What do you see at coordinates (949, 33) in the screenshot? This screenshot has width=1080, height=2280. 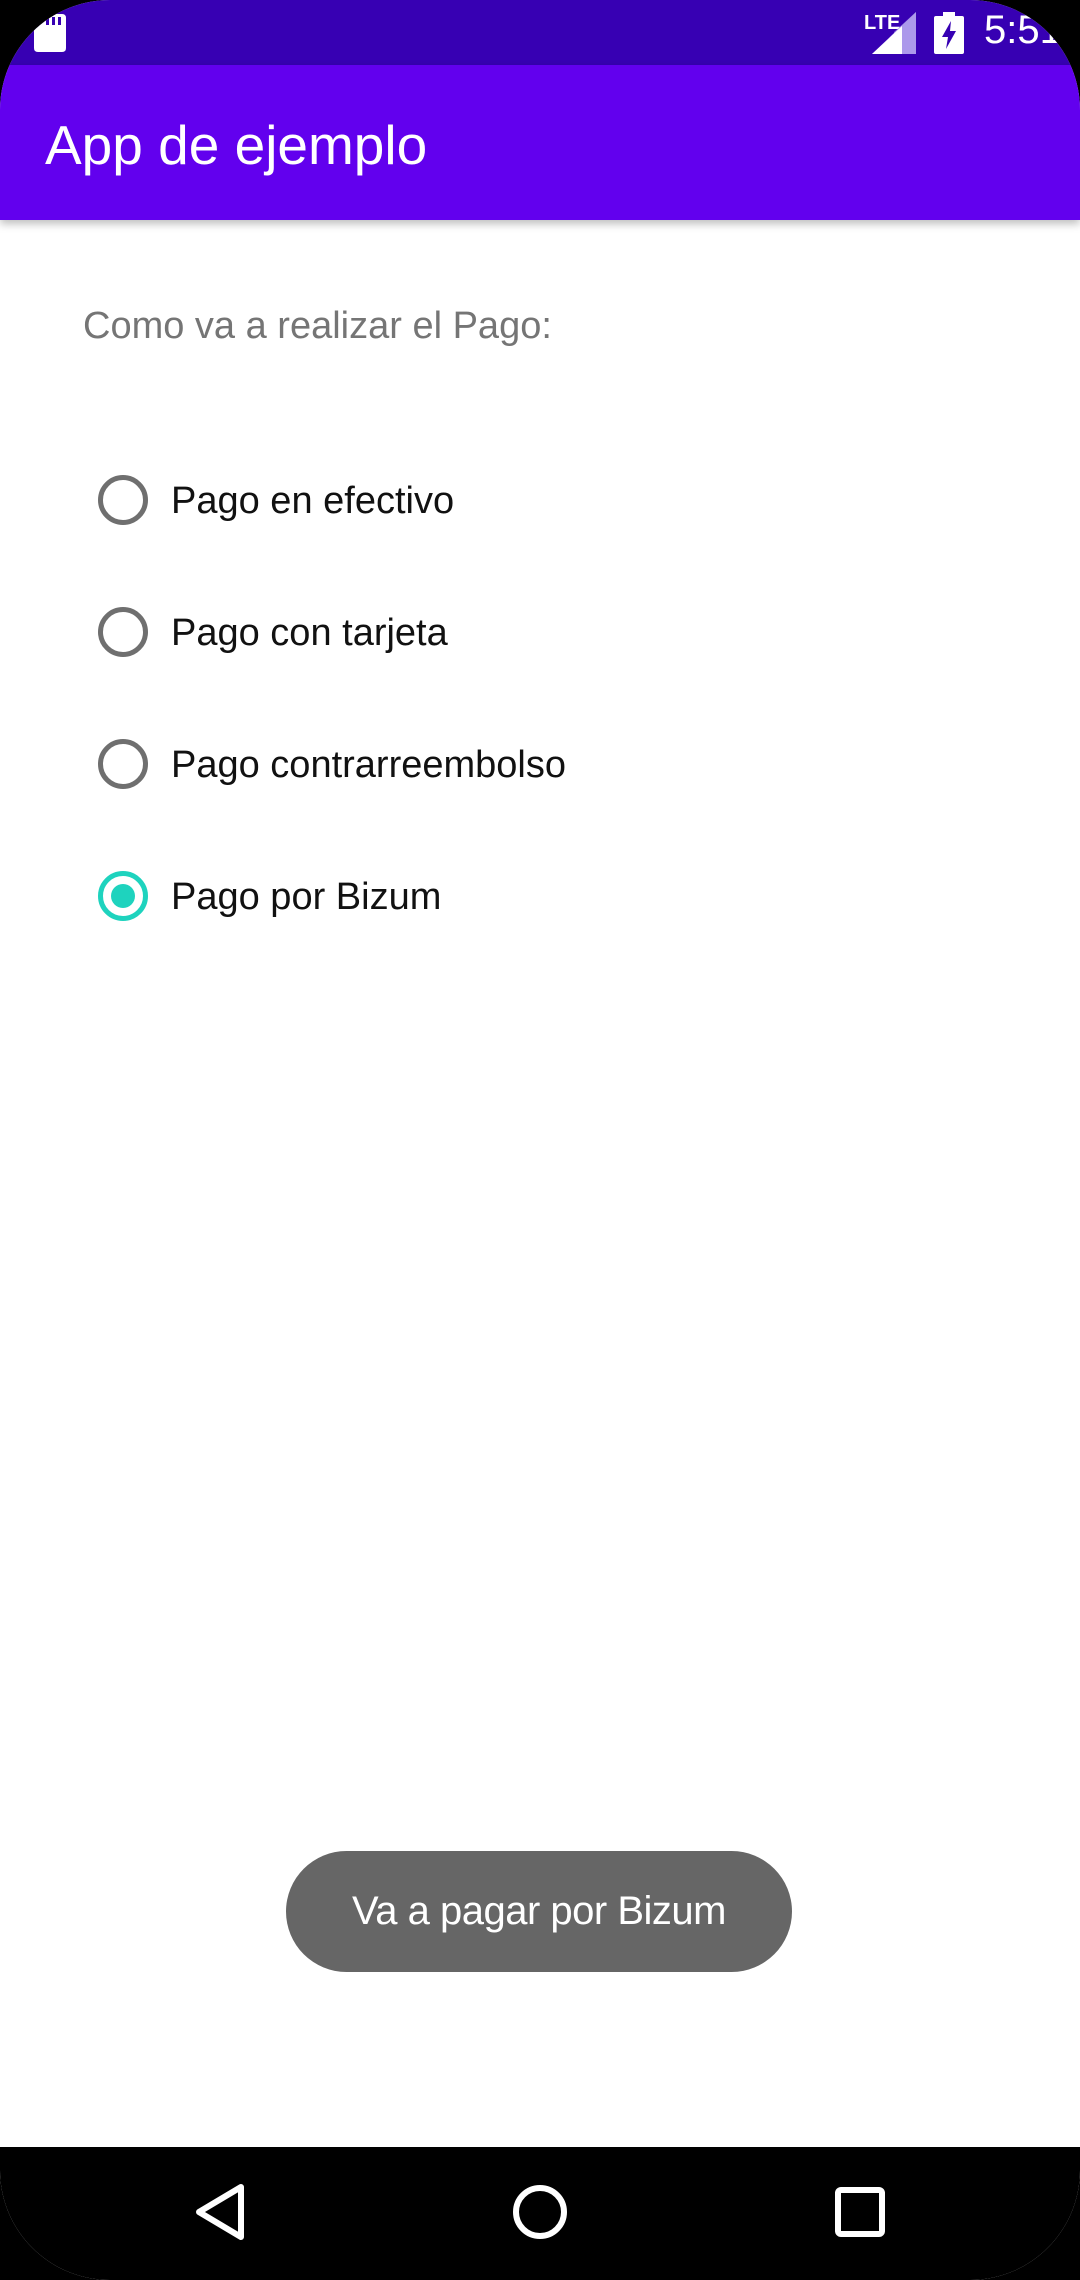 I see `battery-charging-icon` at bounding box center [949, 33].